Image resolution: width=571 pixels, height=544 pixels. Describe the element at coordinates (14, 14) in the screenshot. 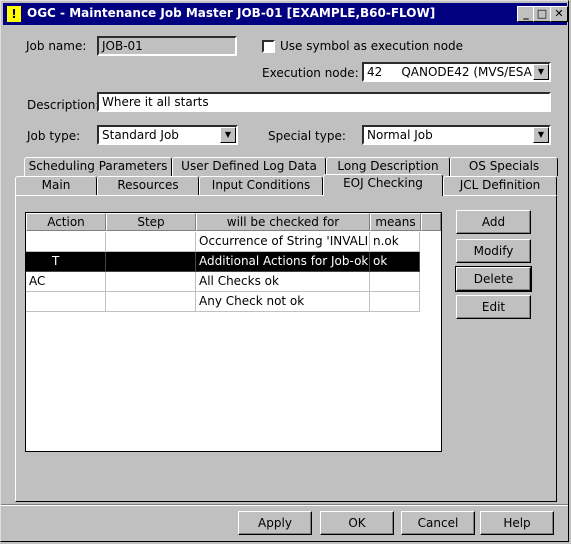

I see `app-icon: !` at that location.